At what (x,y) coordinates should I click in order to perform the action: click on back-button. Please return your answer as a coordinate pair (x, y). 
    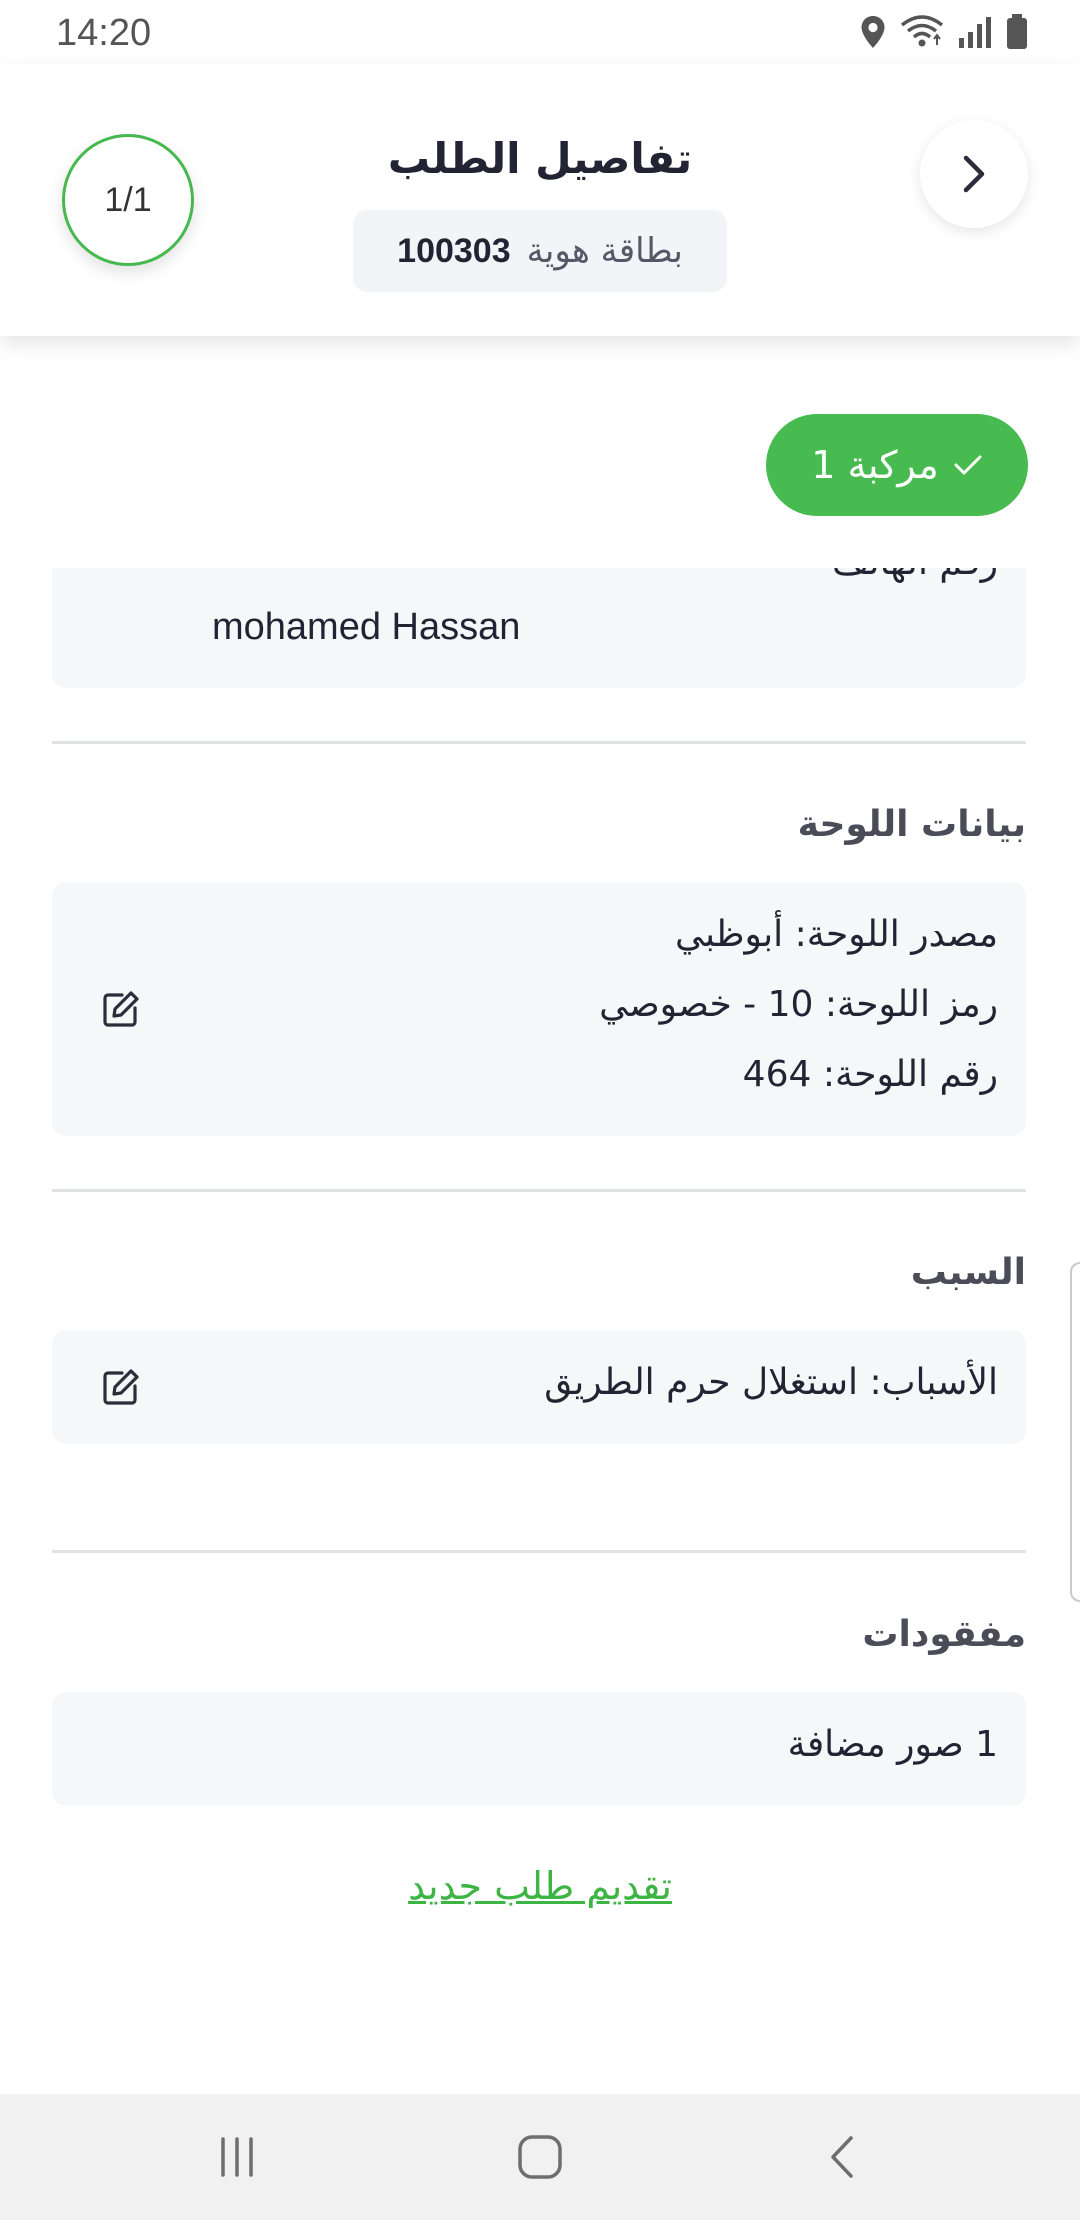
    Looking at the image, I should click on (974, 174).